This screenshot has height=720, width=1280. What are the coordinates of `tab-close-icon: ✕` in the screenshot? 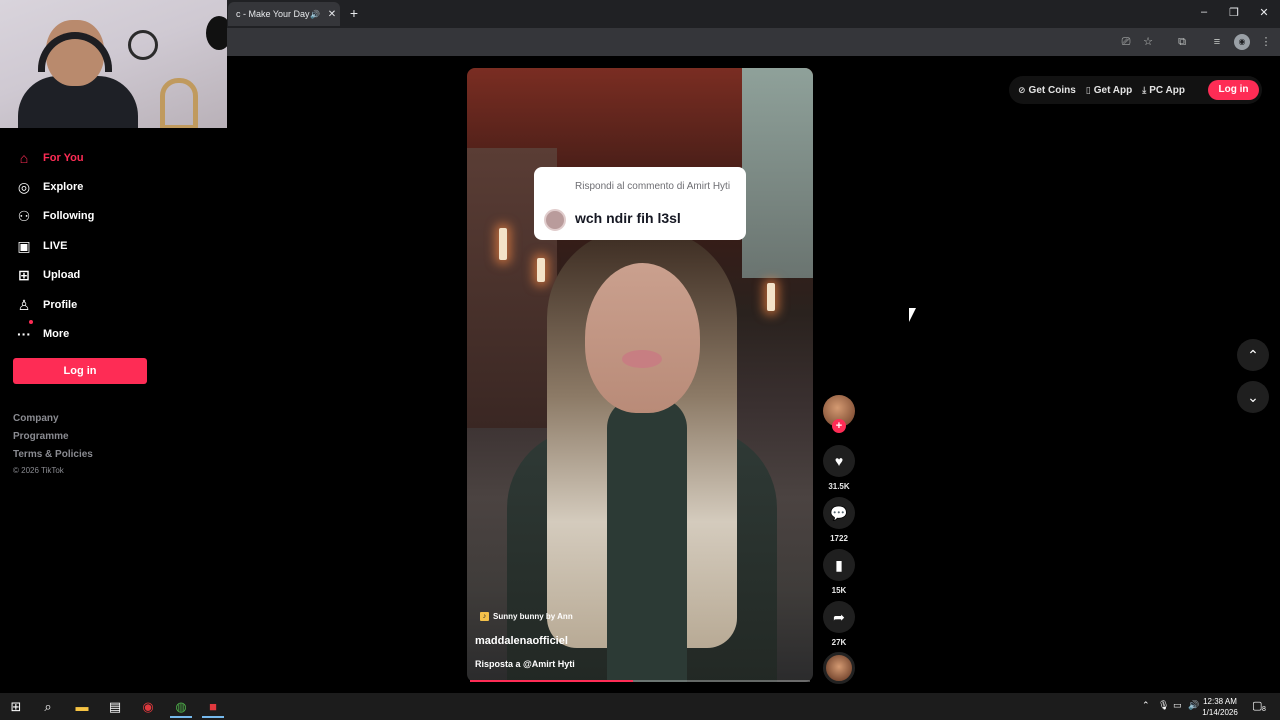 It's located at (332, 14).